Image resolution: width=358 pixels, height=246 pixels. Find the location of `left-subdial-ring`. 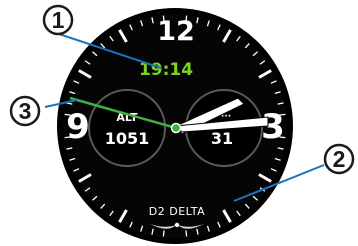

left-subdial-ring is located at coordinates (127, 128).